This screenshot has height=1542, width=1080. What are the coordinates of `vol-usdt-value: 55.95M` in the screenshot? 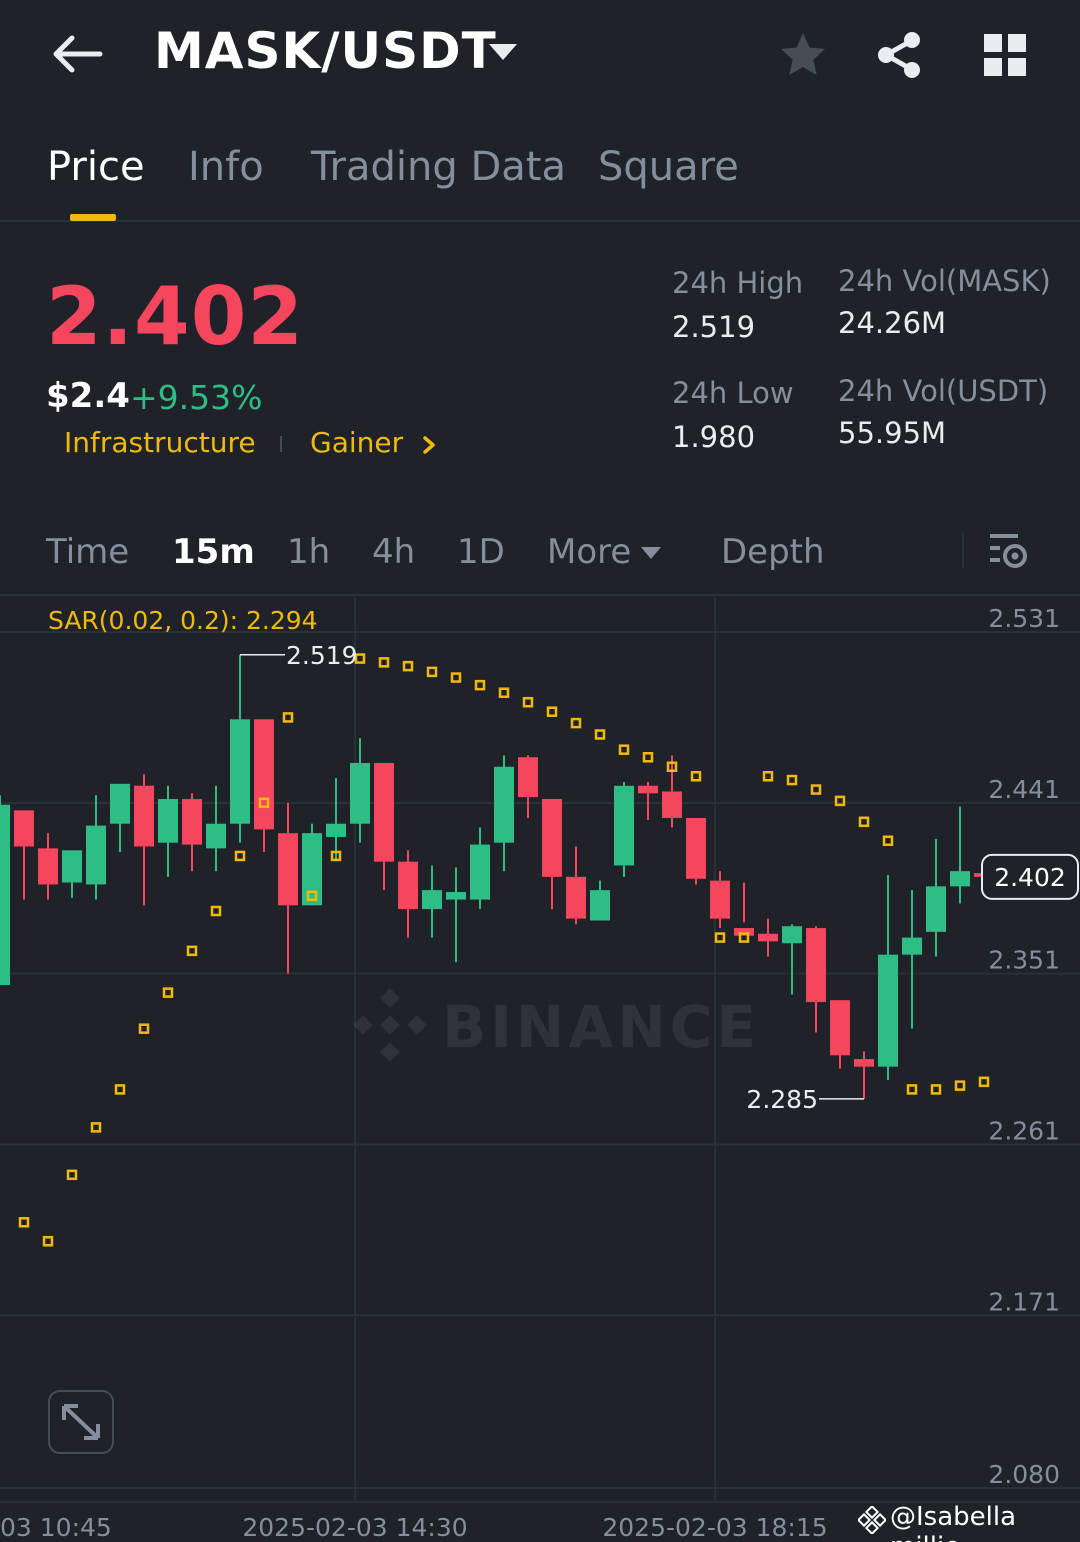 It's located at (892, 433).